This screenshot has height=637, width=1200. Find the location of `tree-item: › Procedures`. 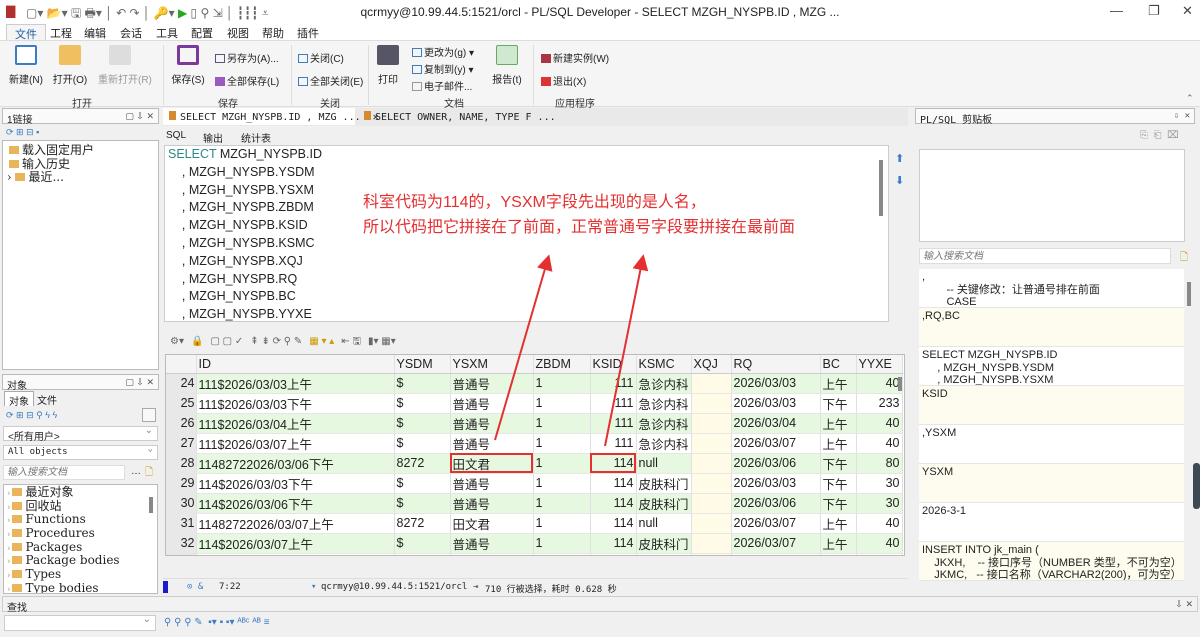

tree-item: › Procedures is located at coordinates (80, 533).